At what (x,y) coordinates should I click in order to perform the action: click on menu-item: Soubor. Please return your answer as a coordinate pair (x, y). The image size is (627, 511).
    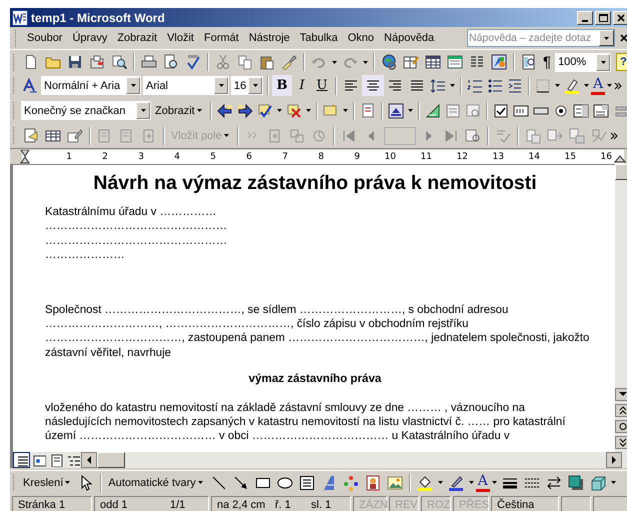
    Looking at the image, I should click on (45, 38).